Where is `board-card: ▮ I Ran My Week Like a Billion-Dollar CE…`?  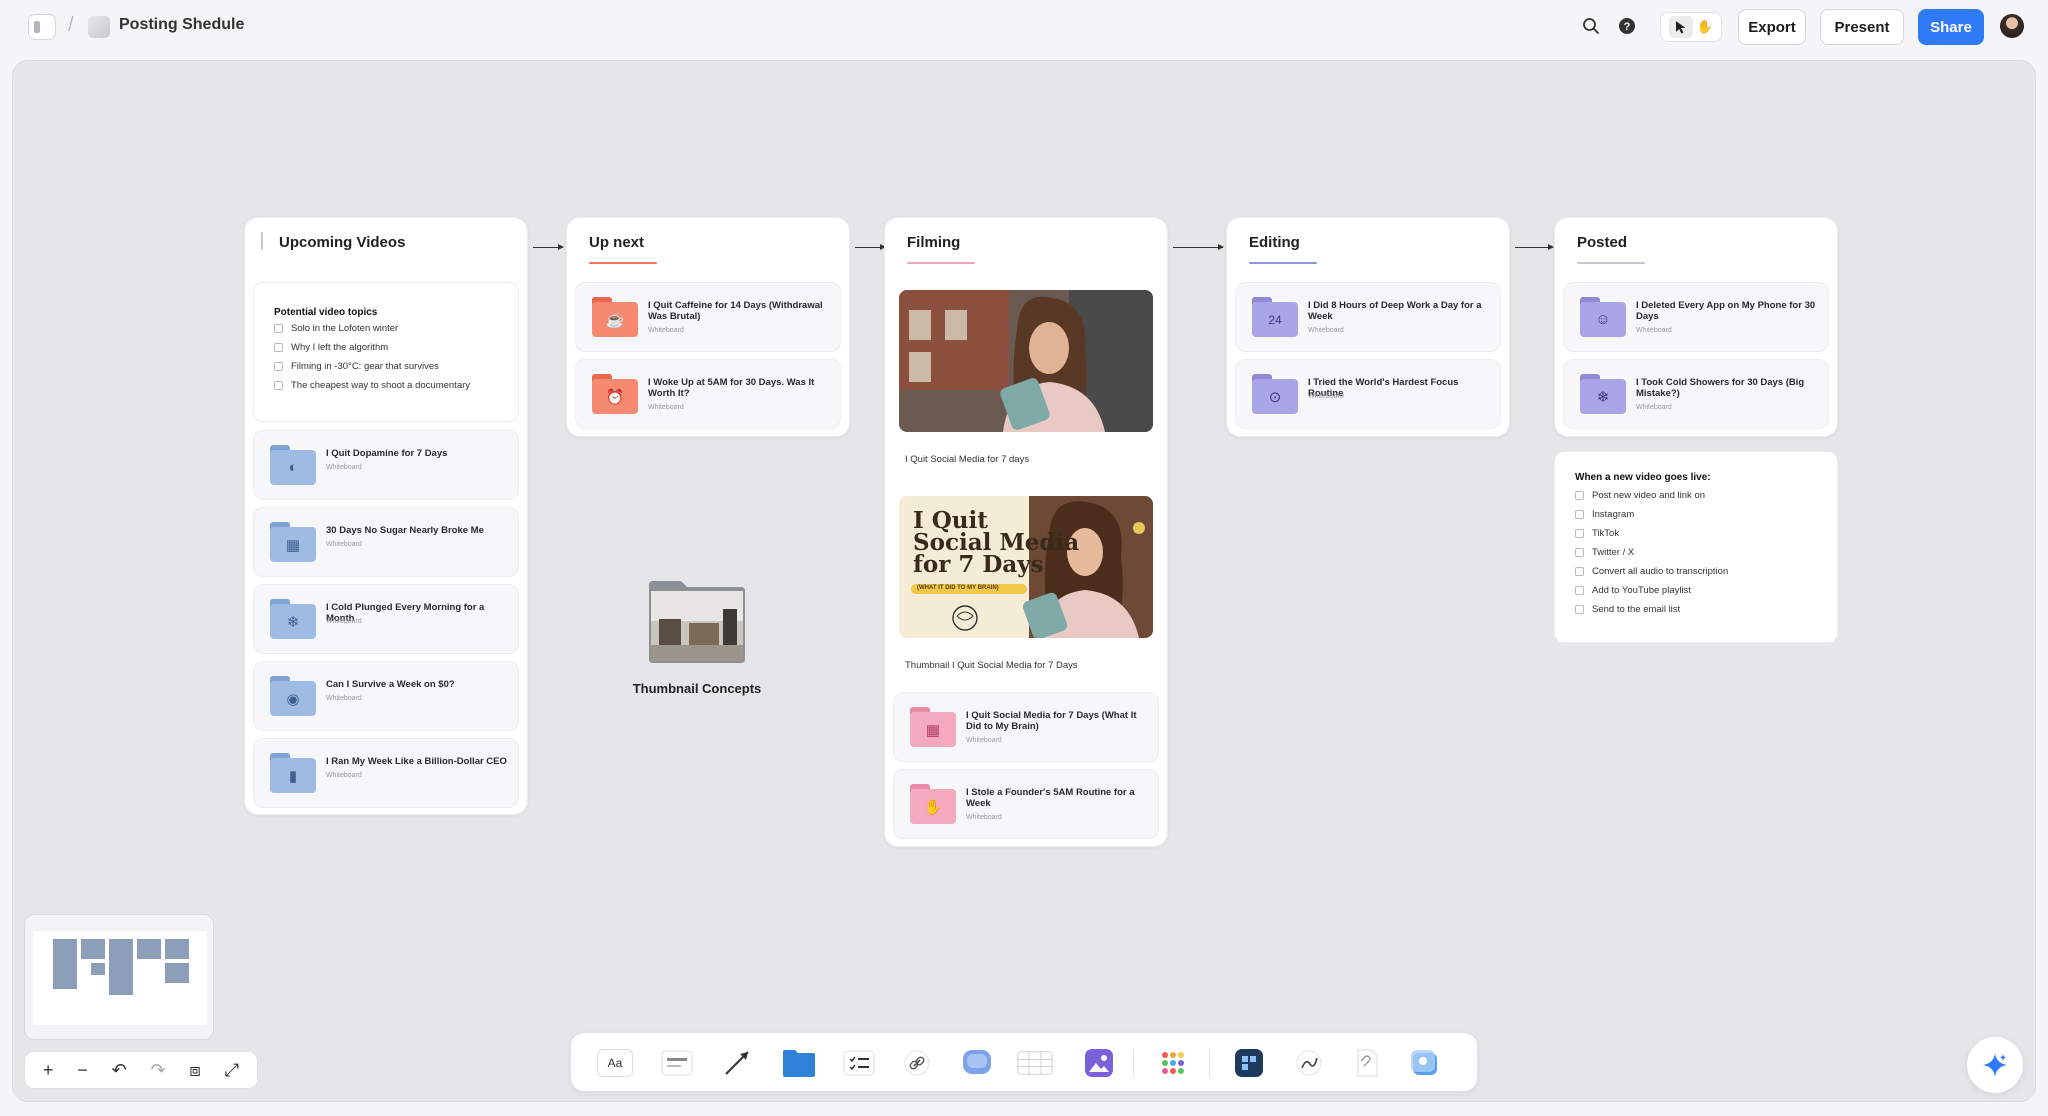
board-card: ▮ I Ran My Week Like a Billion-Dollar CE… is located at coordinates (386, 773).